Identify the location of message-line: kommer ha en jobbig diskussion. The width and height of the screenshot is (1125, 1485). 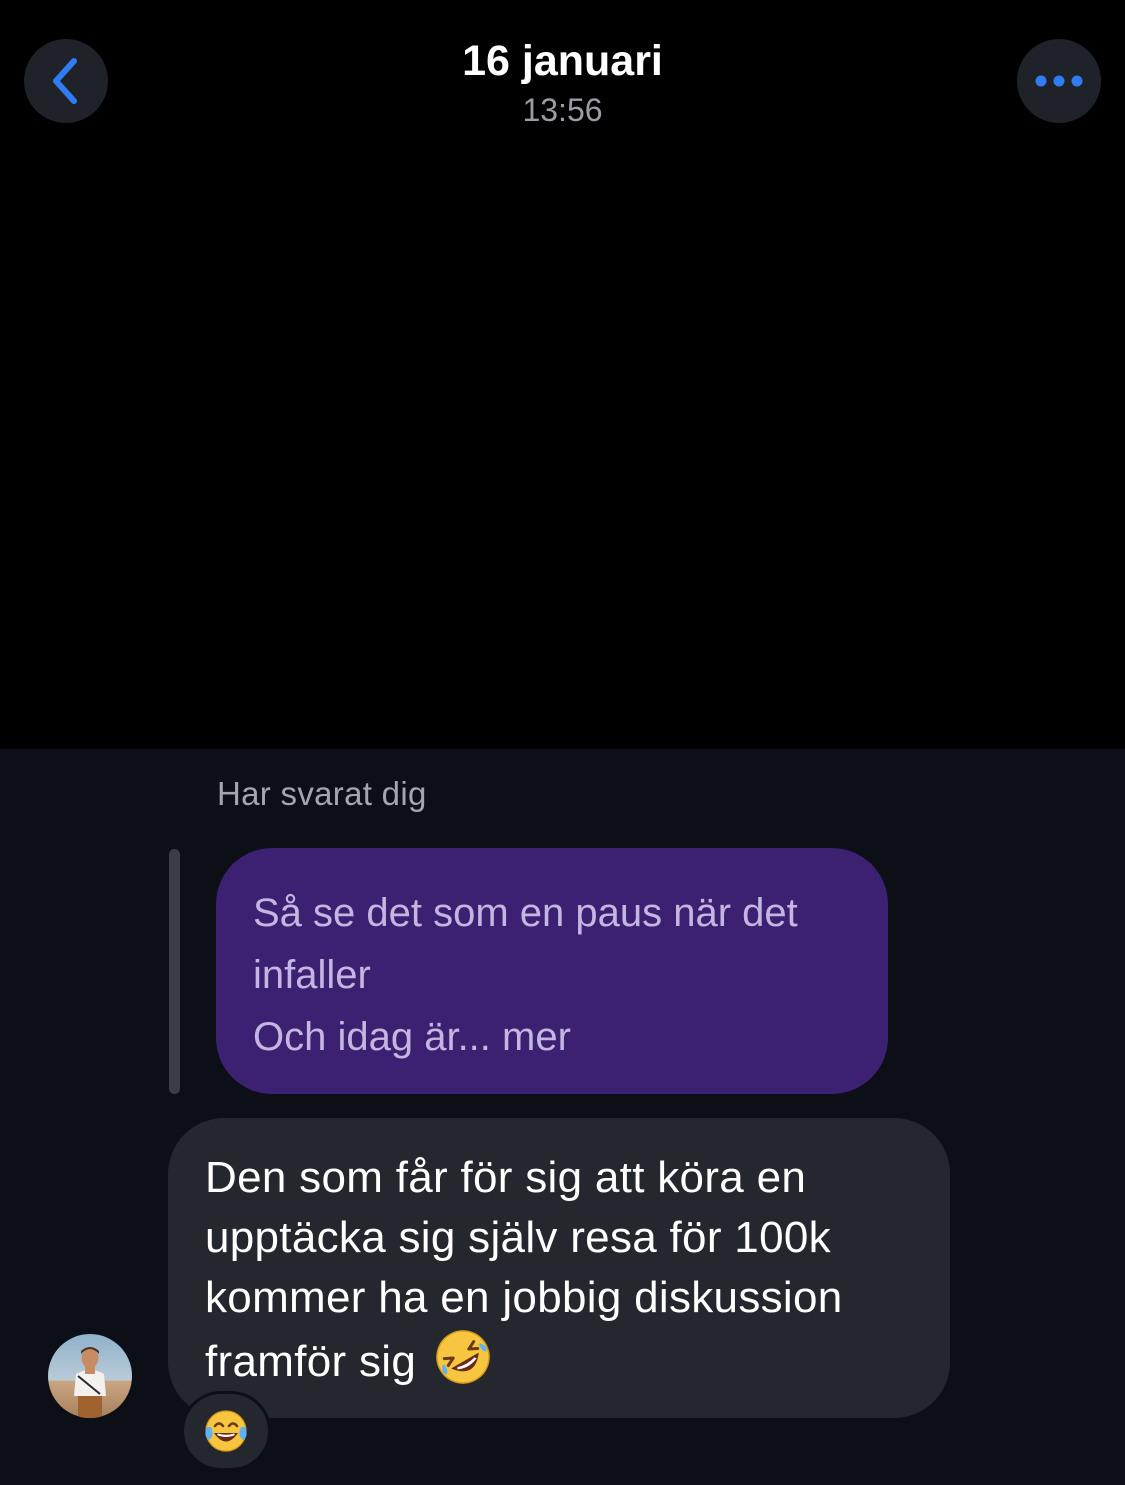
(524, 1297).